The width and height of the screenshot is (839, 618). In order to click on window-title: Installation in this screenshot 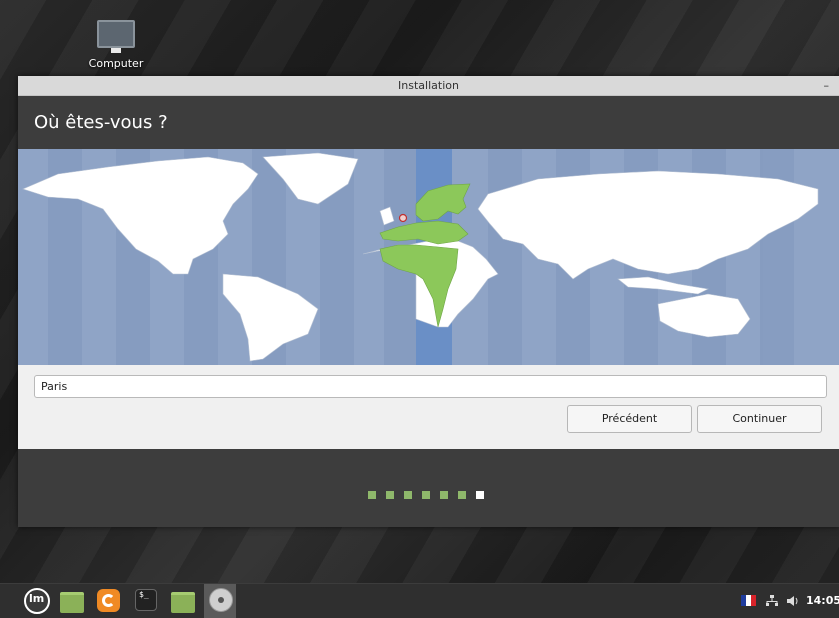, I will do `click(428, 85)`.